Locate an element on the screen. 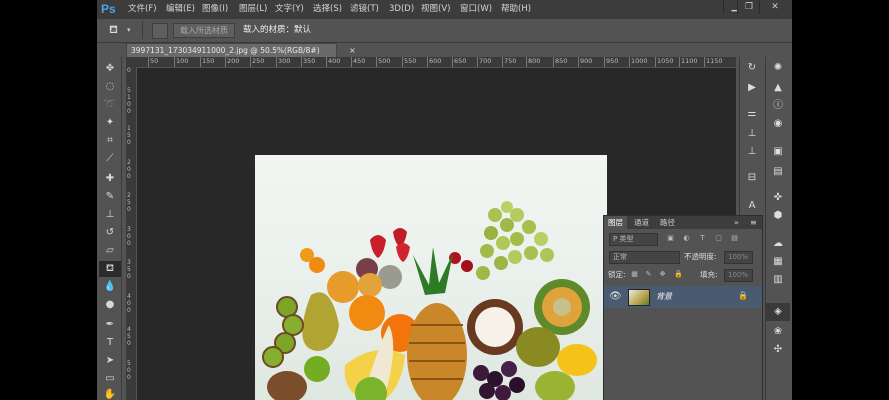 The image size is (889, 400). brush-presets-icon: ⚌ is located at coordinates (752, 114).